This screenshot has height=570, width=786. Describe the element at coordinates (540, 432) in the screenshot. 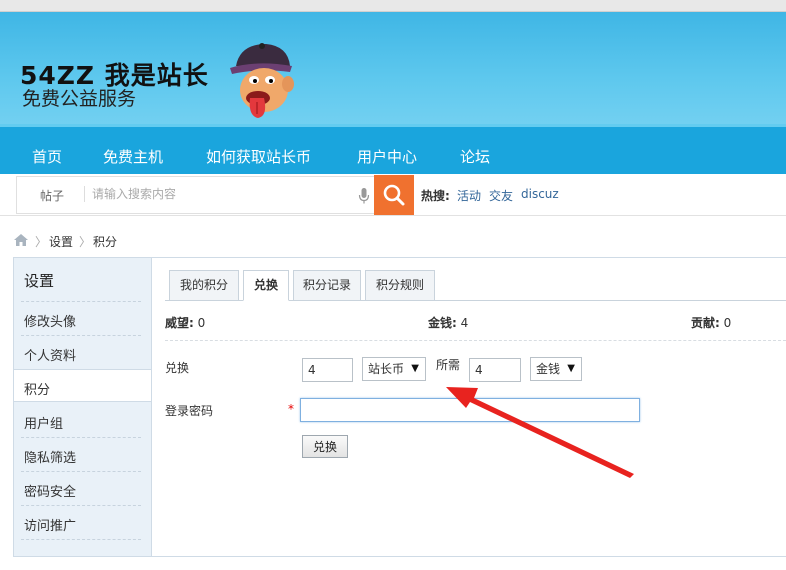

I see `annotation-arrow-icon` at that location.